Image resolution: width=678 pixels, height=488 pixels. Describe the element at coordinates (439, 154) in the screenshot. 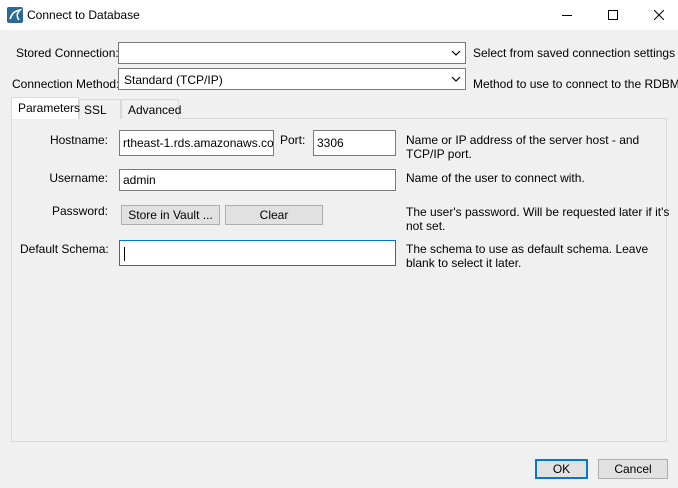

I see `hostname-hint-line2: TCP/IP port.` at that location.